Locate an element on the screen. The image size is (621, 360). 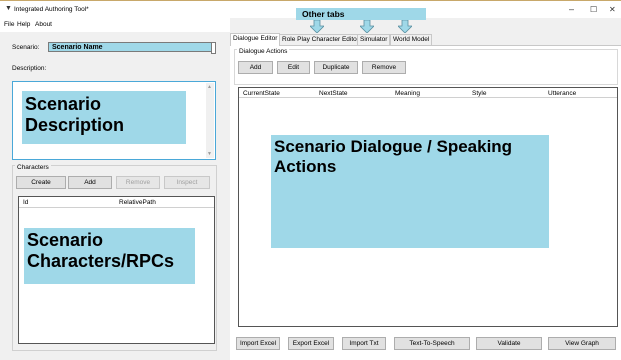
other-tabs-annotation: Other tabs is located at coordinates (361, 14).